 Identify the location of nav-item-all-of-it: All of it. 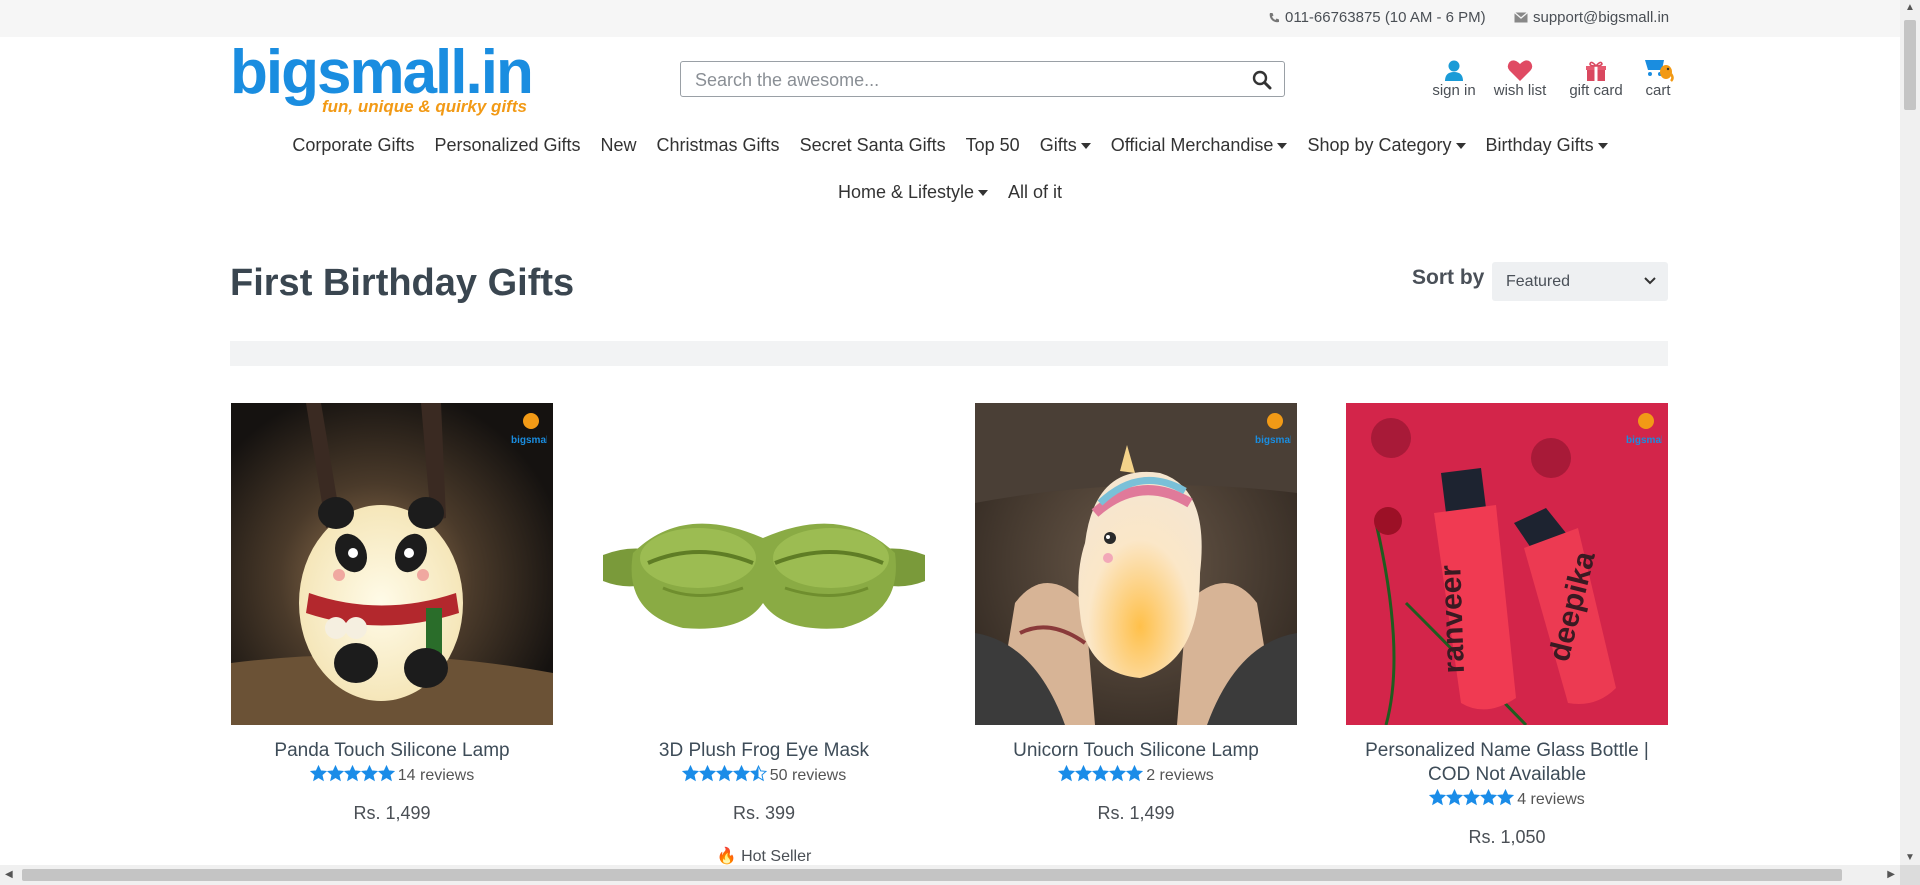
(1035, 192).